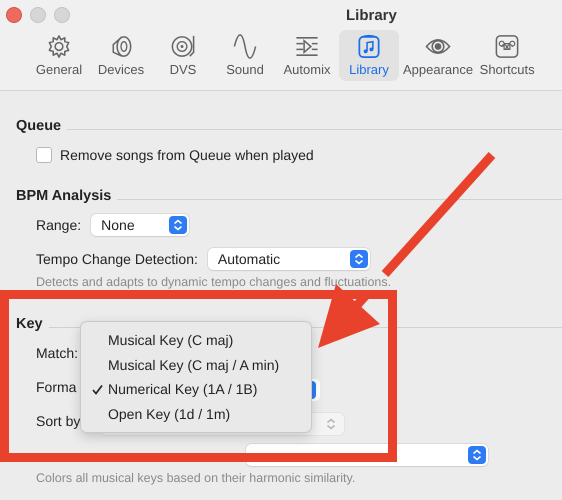  Describe the element at coordinates (196, 478) in the screenshot. I see `description-text: Colors all musical keys based on their harmonic similarity.` at that location.